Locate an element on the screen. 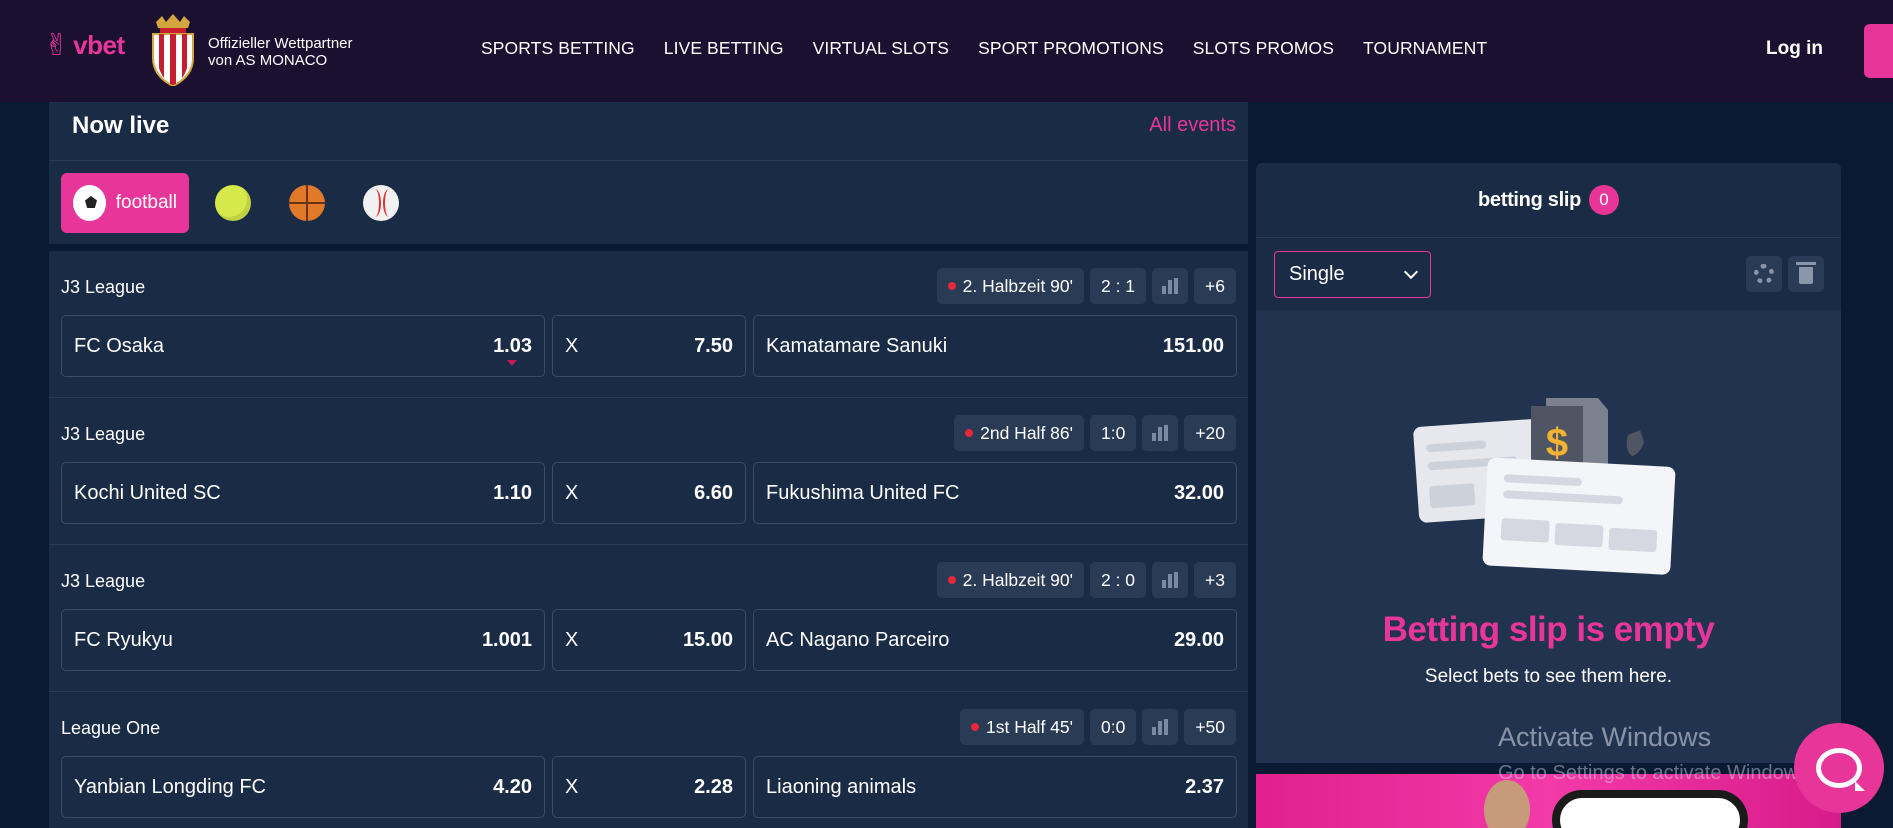  brand-name: vbet is located at coordinates (99, 45).